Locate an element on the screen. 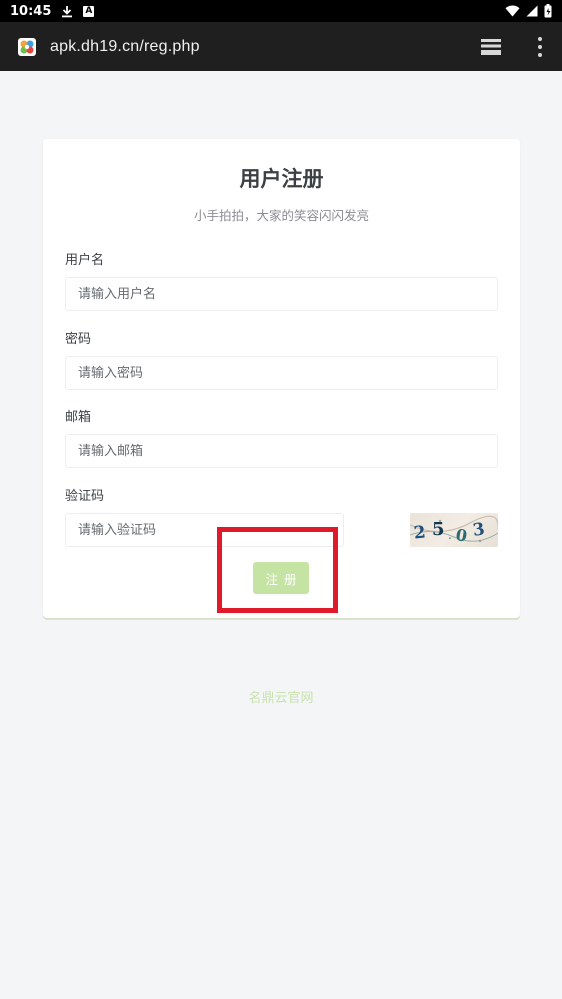 This screenshot has width=562, height=999. svg-text: 0 is located at coordinates (461, 535).